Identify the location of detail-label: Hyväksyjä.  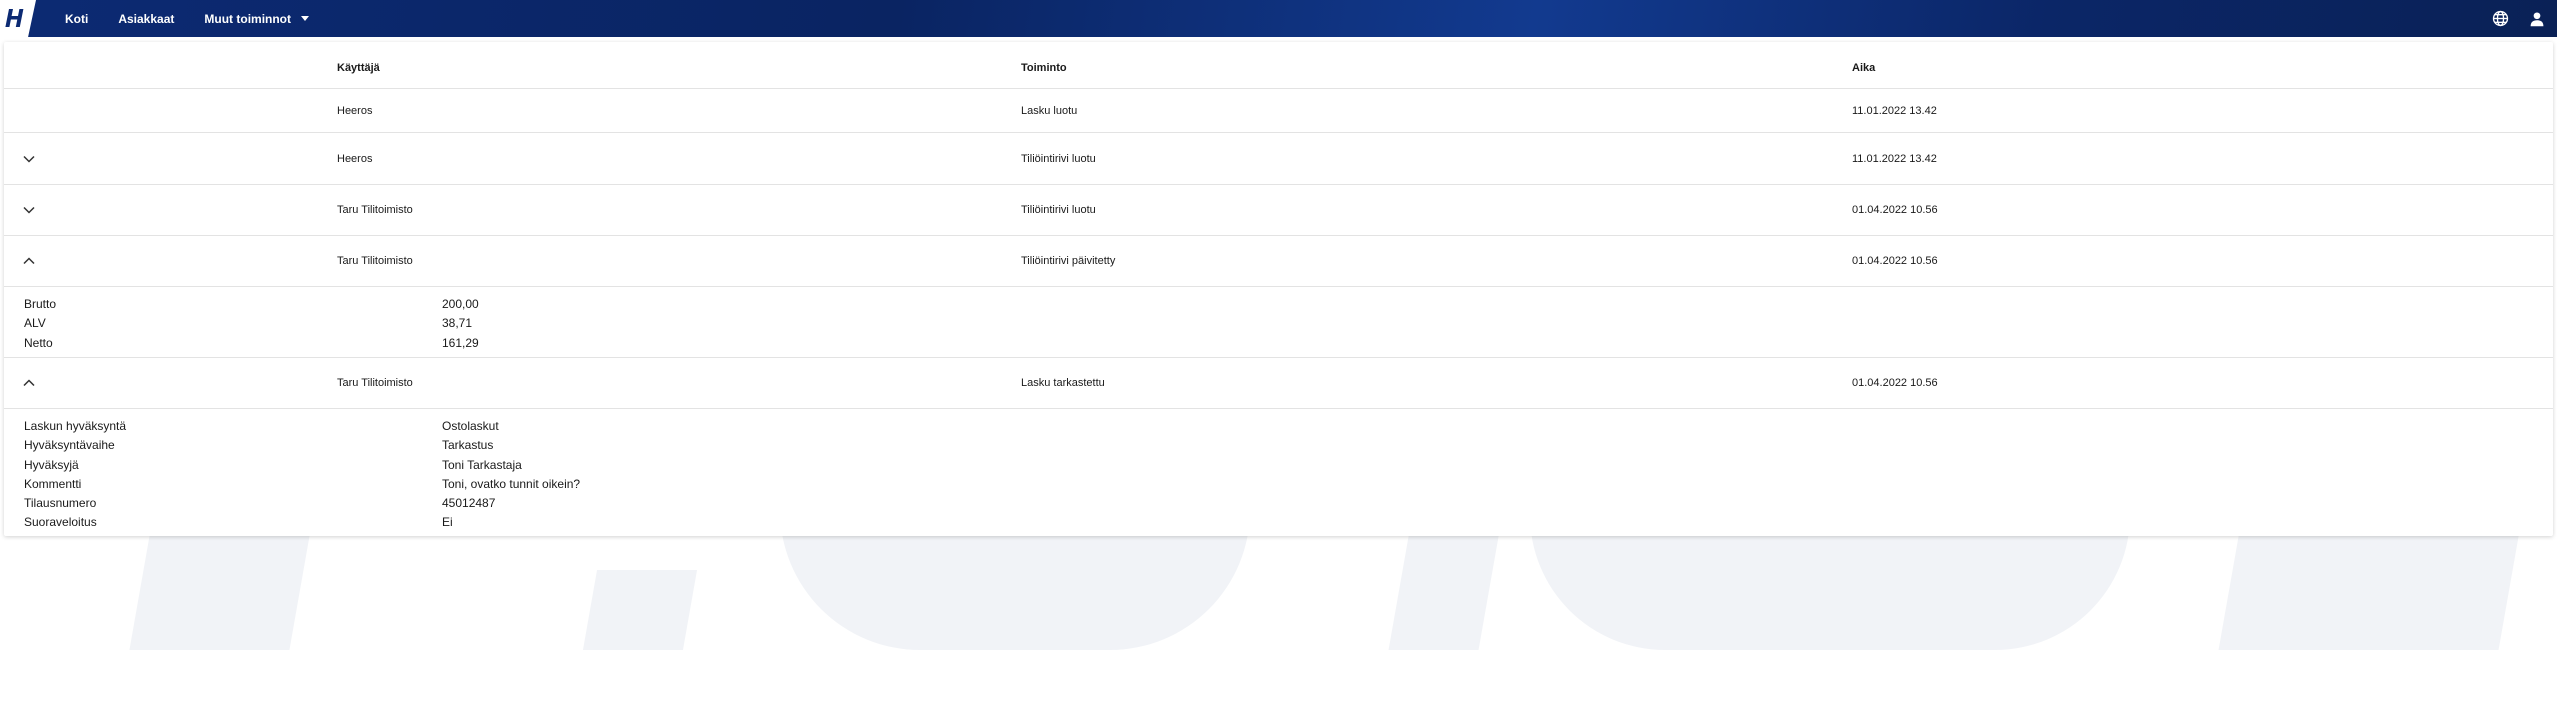
(51, 464).